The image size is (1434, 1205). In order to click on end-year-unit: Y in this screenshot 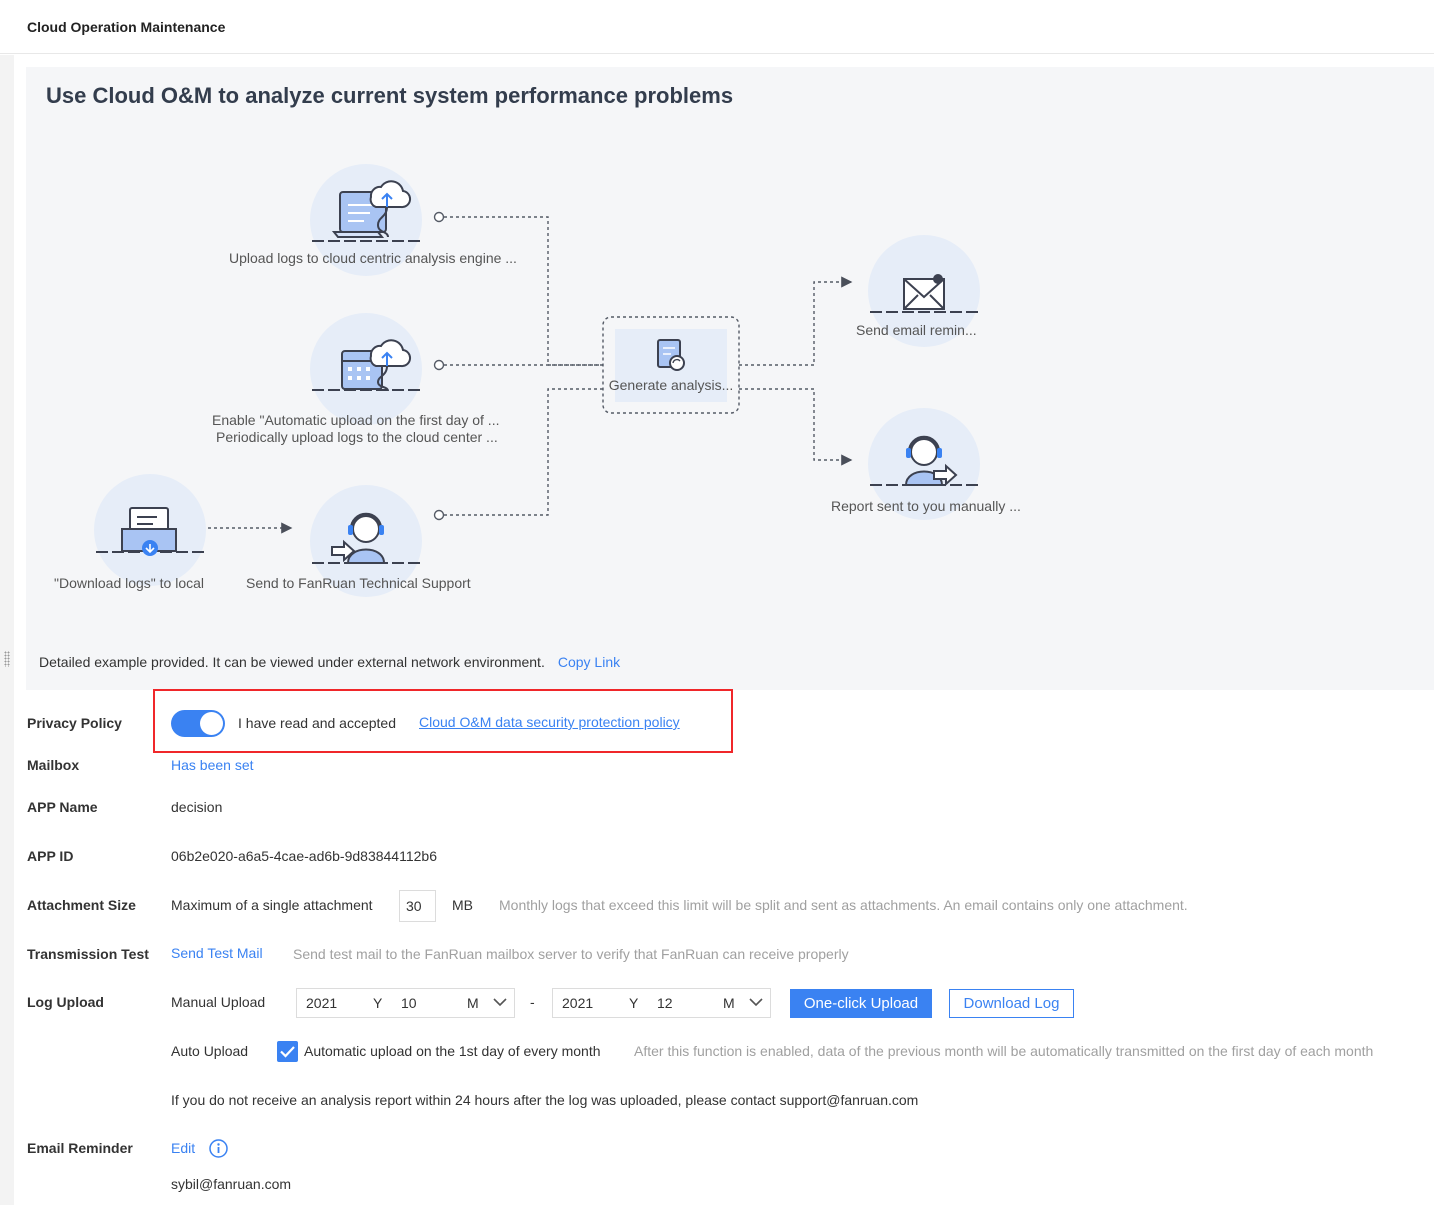, I will do `click(634, 1003)`.